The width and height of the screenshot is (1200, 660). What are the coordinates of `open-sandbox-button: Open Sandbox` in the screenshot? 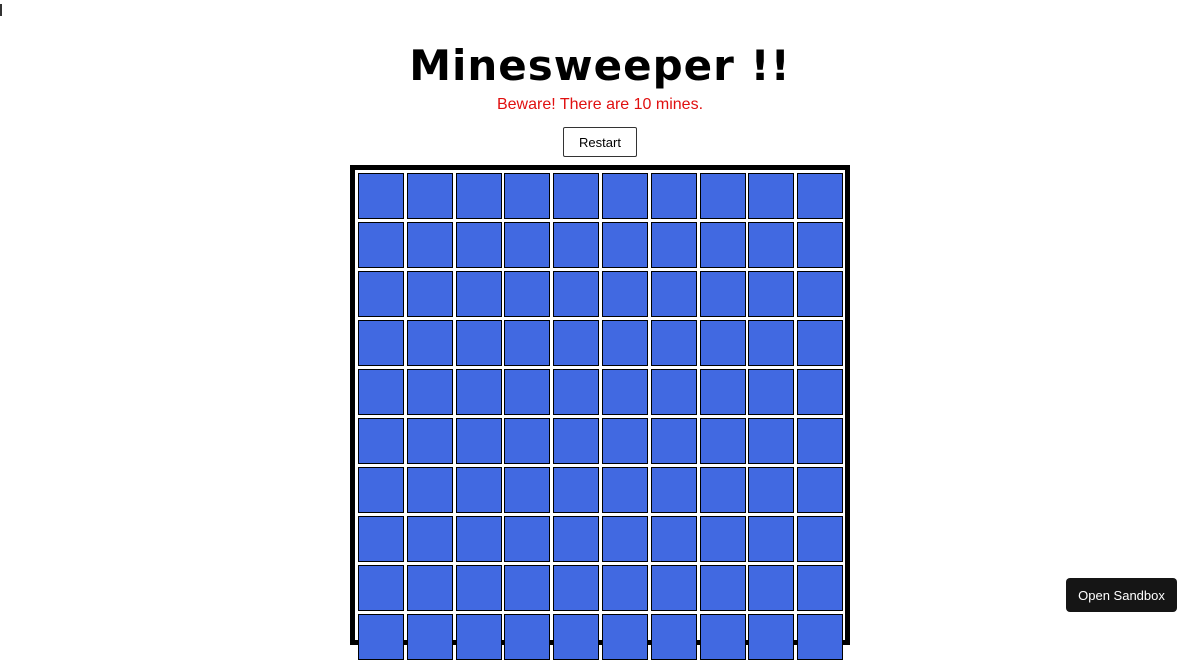 It's located at (1121, 595).